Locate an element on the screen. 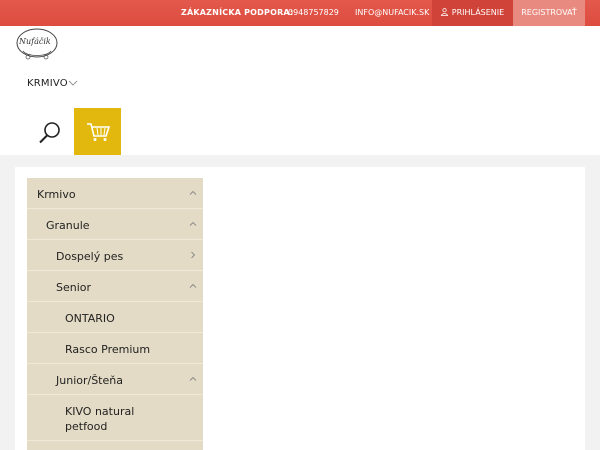  logo-text: Nufáčik is located at coordinates (35, 41).